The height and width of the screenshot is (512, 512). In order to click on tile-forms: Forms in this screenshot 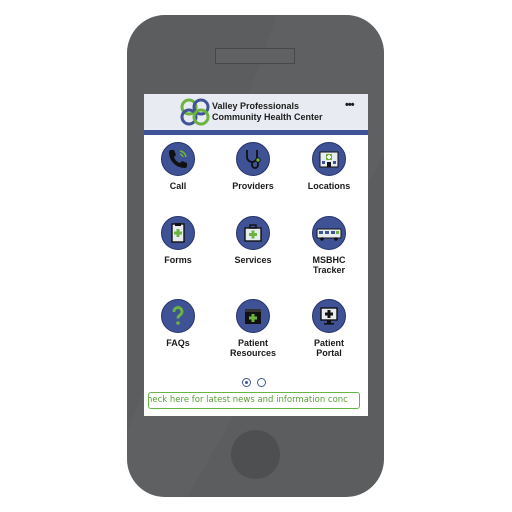, I will do `click(179, 240)`.